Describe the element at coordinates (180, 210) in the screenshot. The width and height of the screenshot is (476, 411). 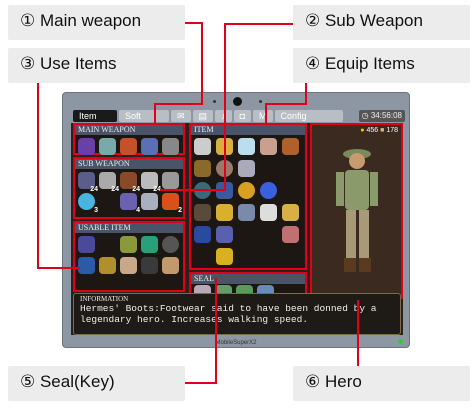
I see `item-count: 2` at that location.